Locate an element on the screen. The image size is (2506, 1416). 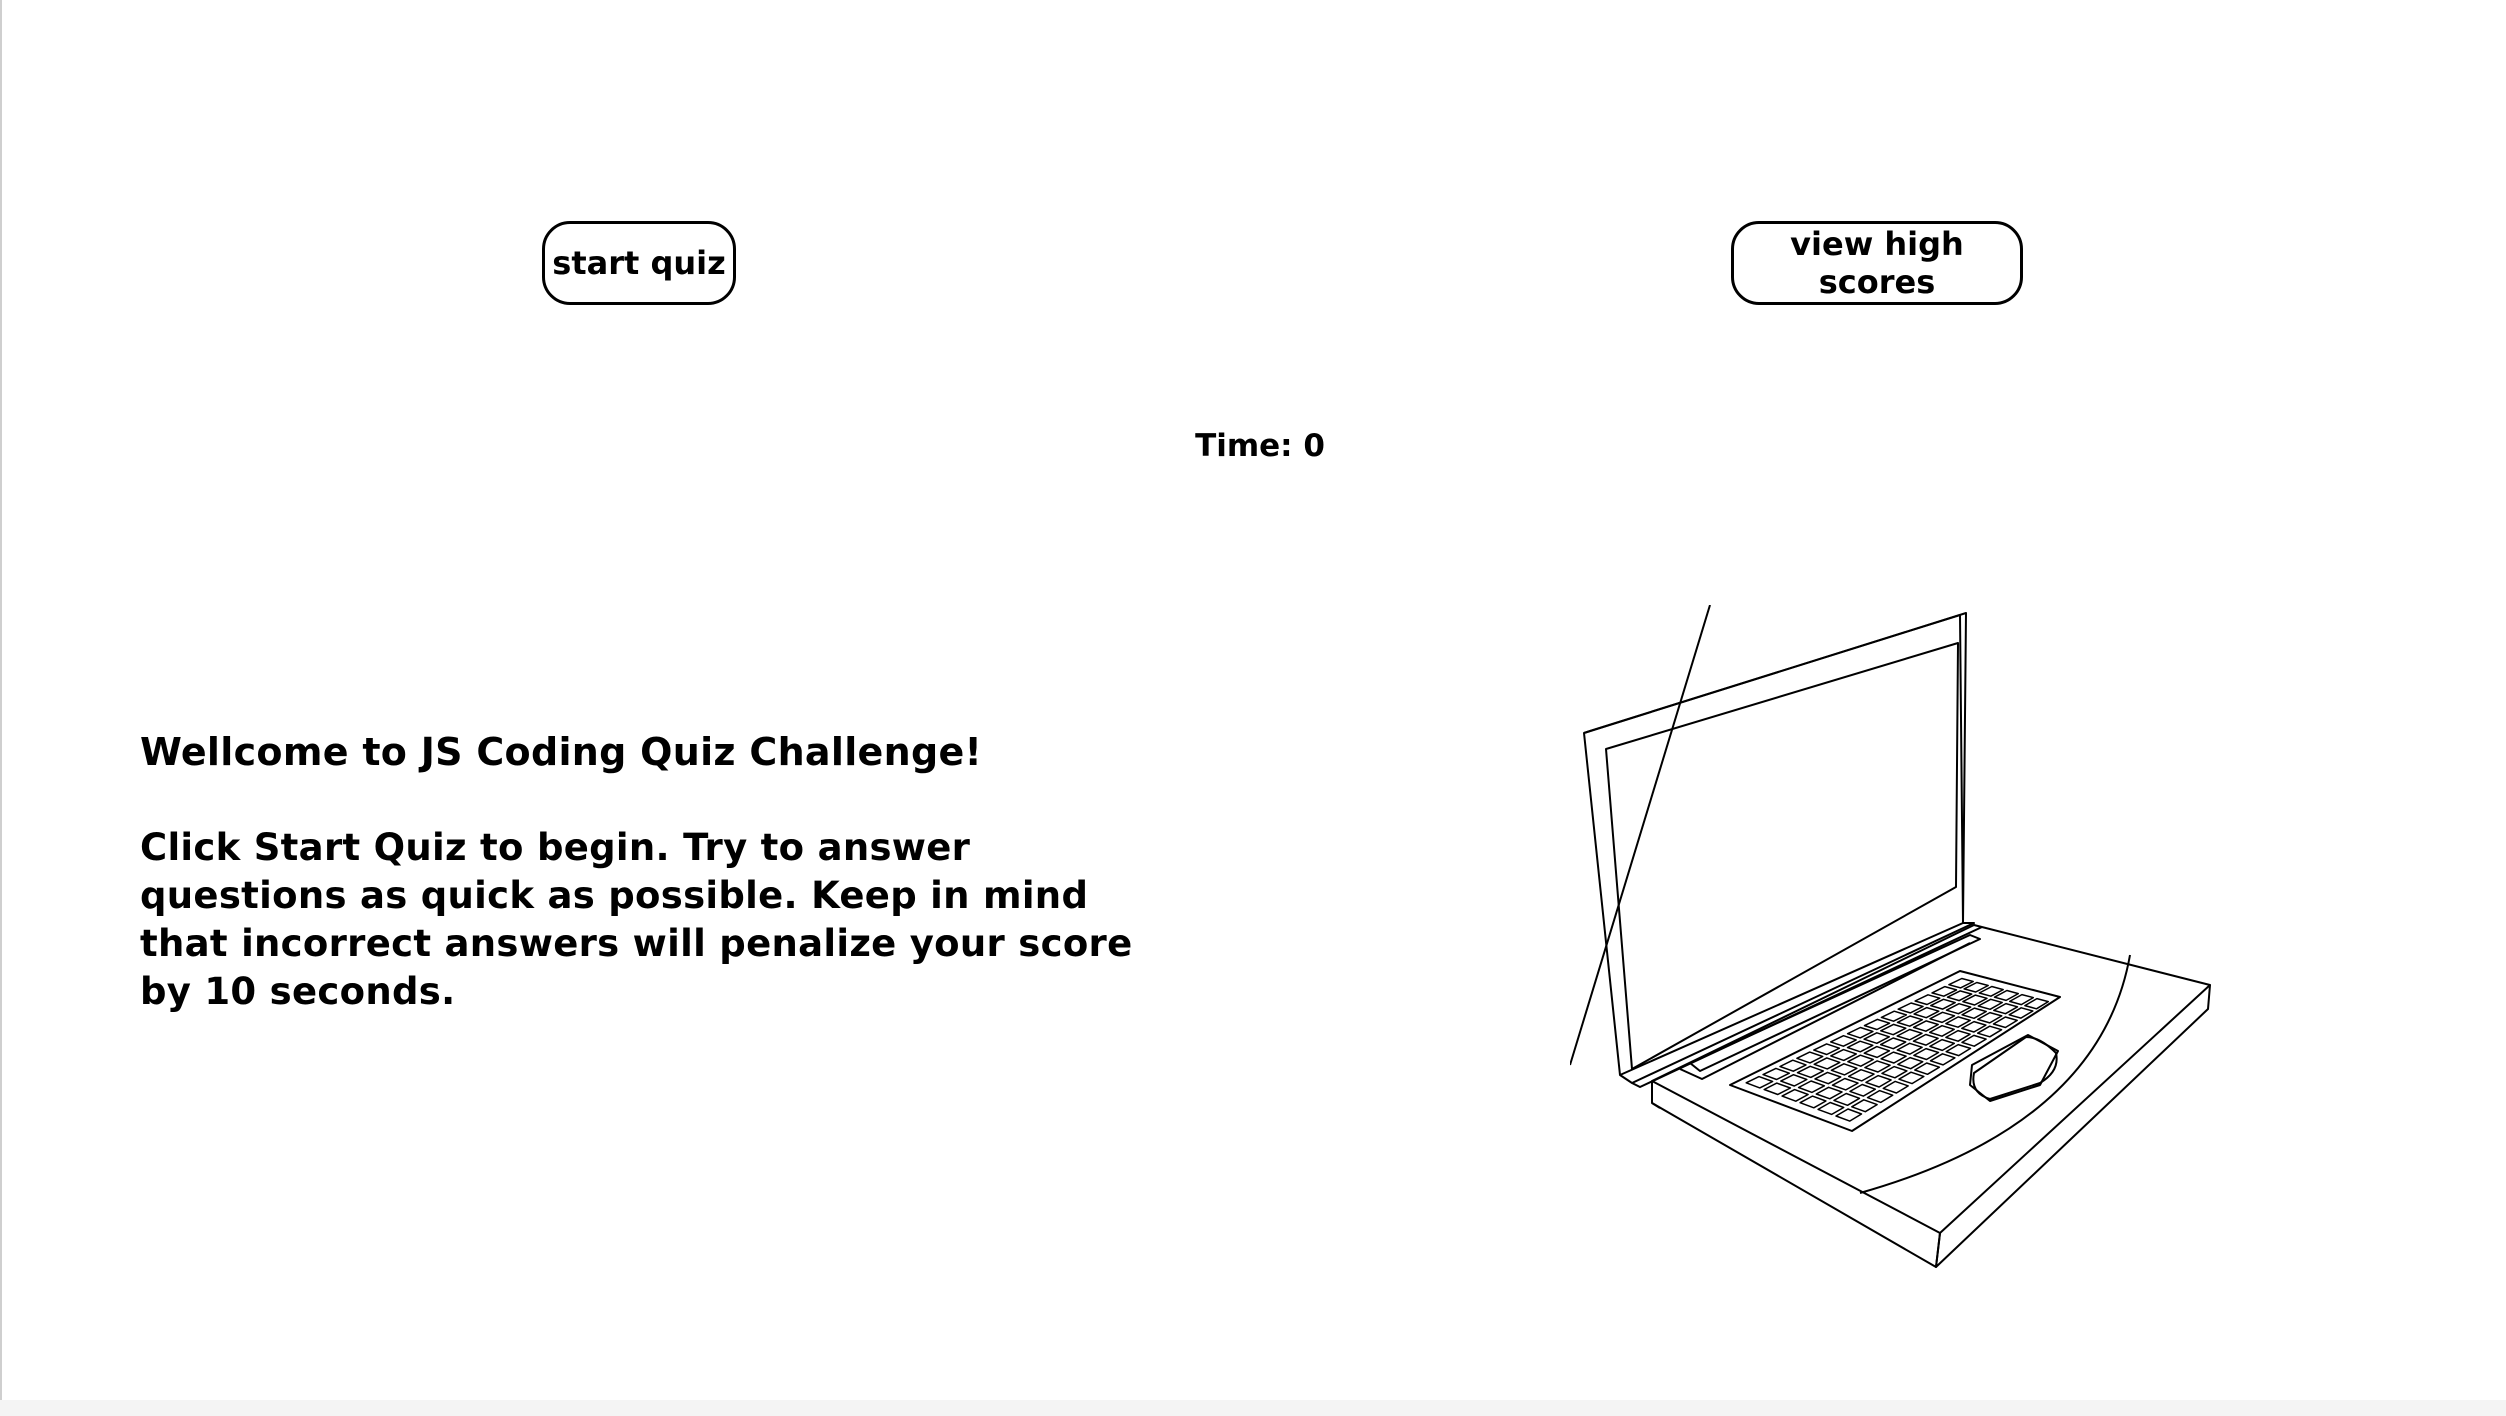
welcome-title: Wellcome to JS Coding Quiz Challenge! is located at coordinates (561, 752).